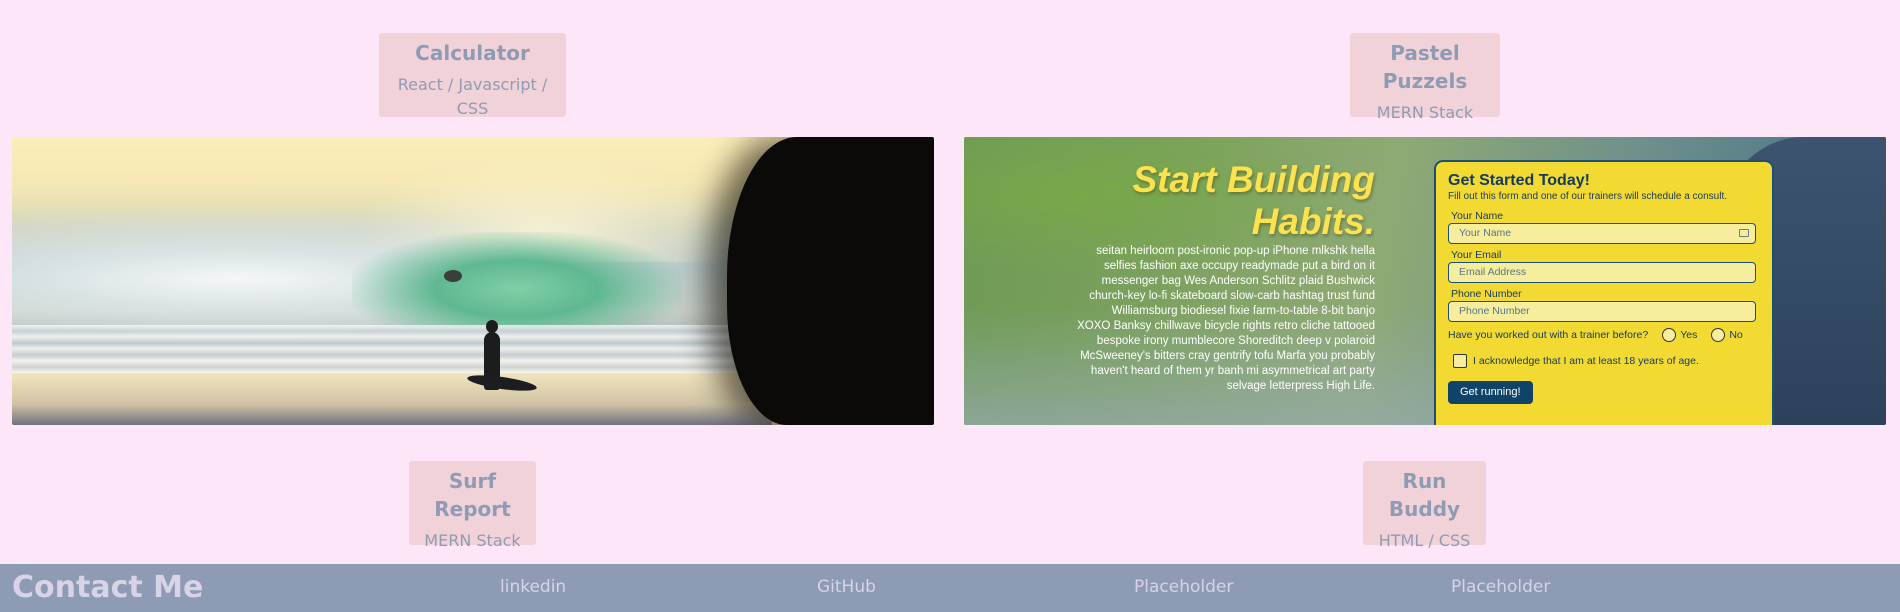 Image resolution: width=1900 pixels, height=612 pixels. I want to click on rb-email-field: Email Address, so click(1602, 272).